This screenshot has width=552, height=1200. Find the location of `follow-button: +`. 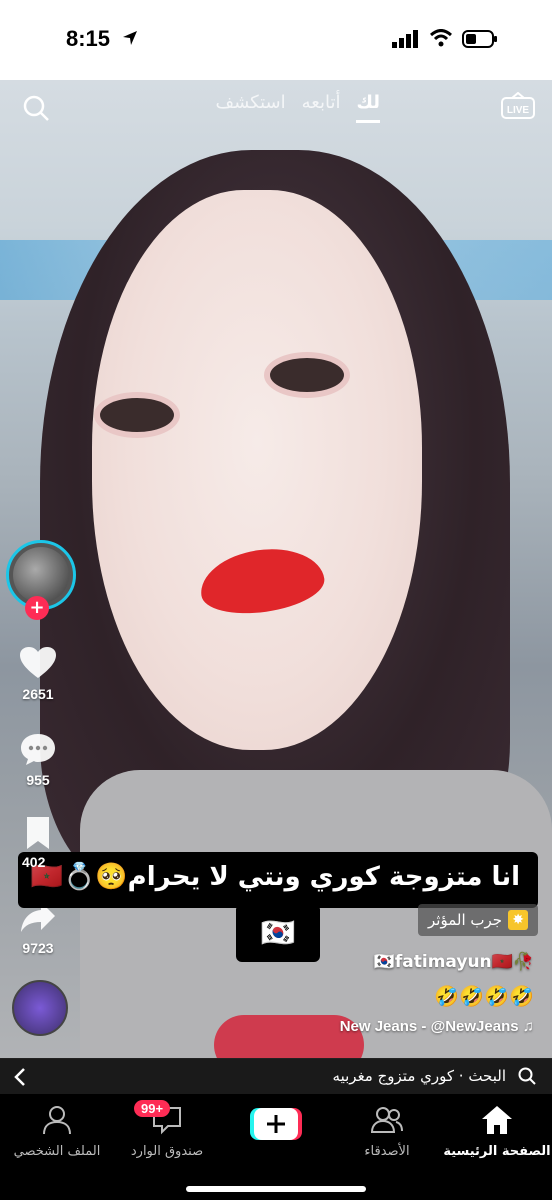

follow-button: + is located at coordinates (37, 608).